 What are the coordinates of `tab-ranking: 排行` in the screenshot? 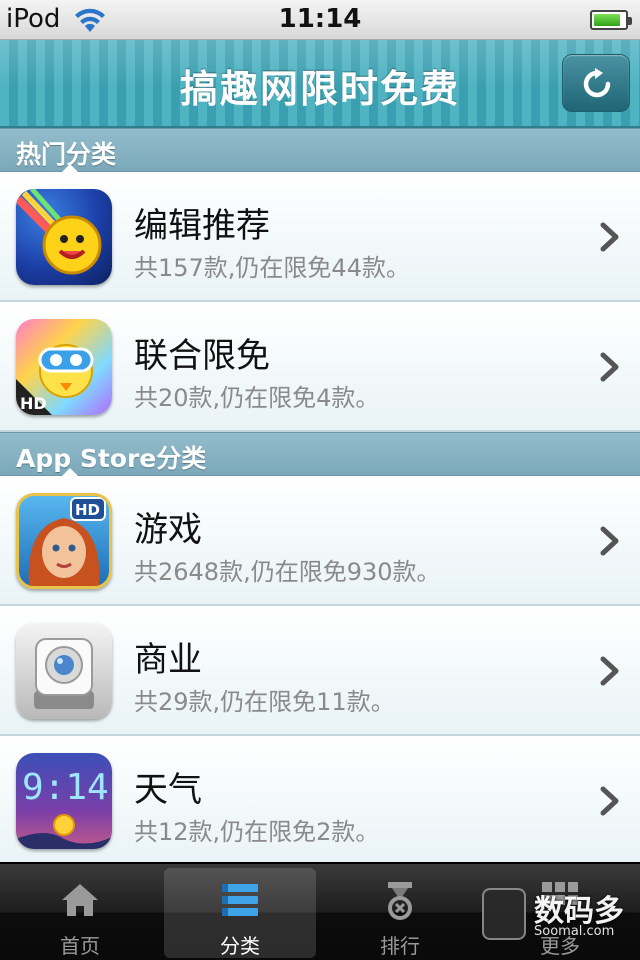 It's located at (400, 913).